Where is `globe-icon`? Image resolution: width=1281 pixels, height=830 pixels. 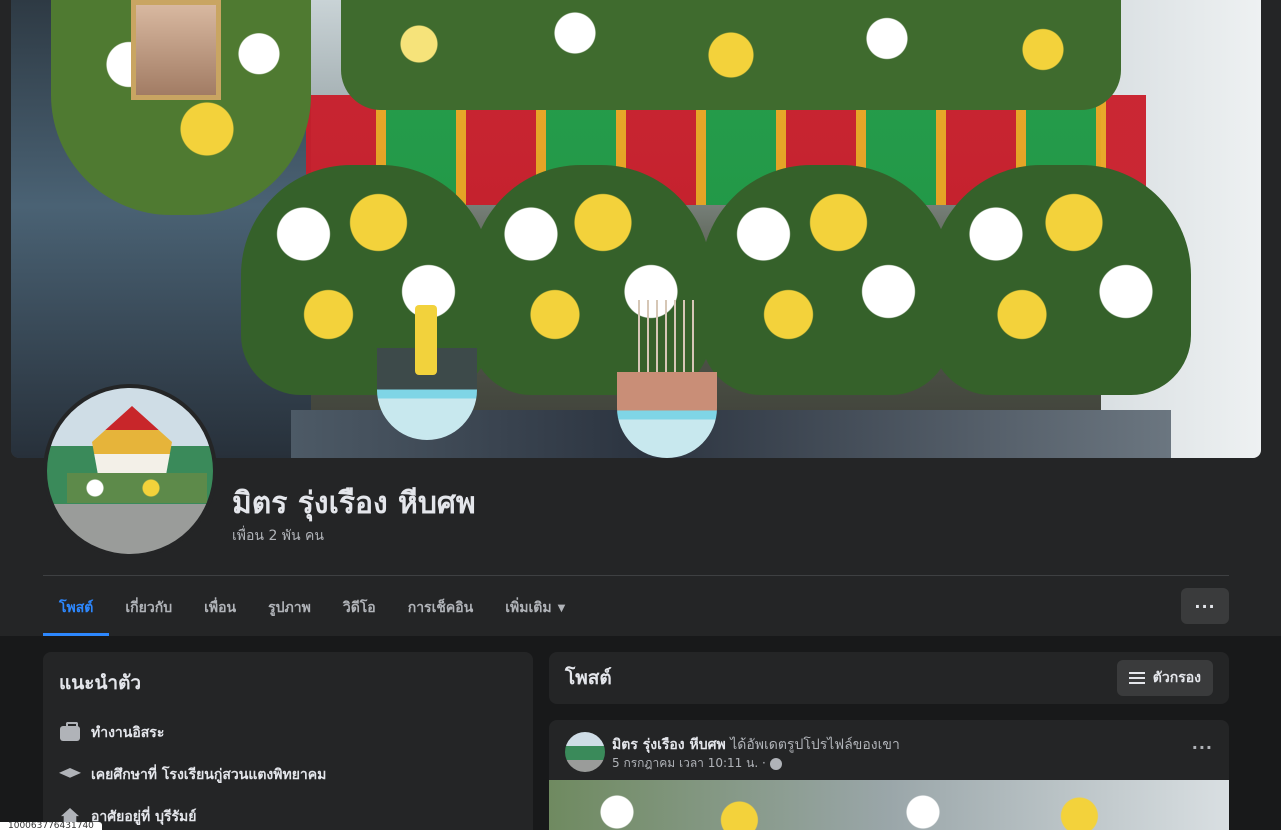 globe-icon is located at coordinates (775, 763).